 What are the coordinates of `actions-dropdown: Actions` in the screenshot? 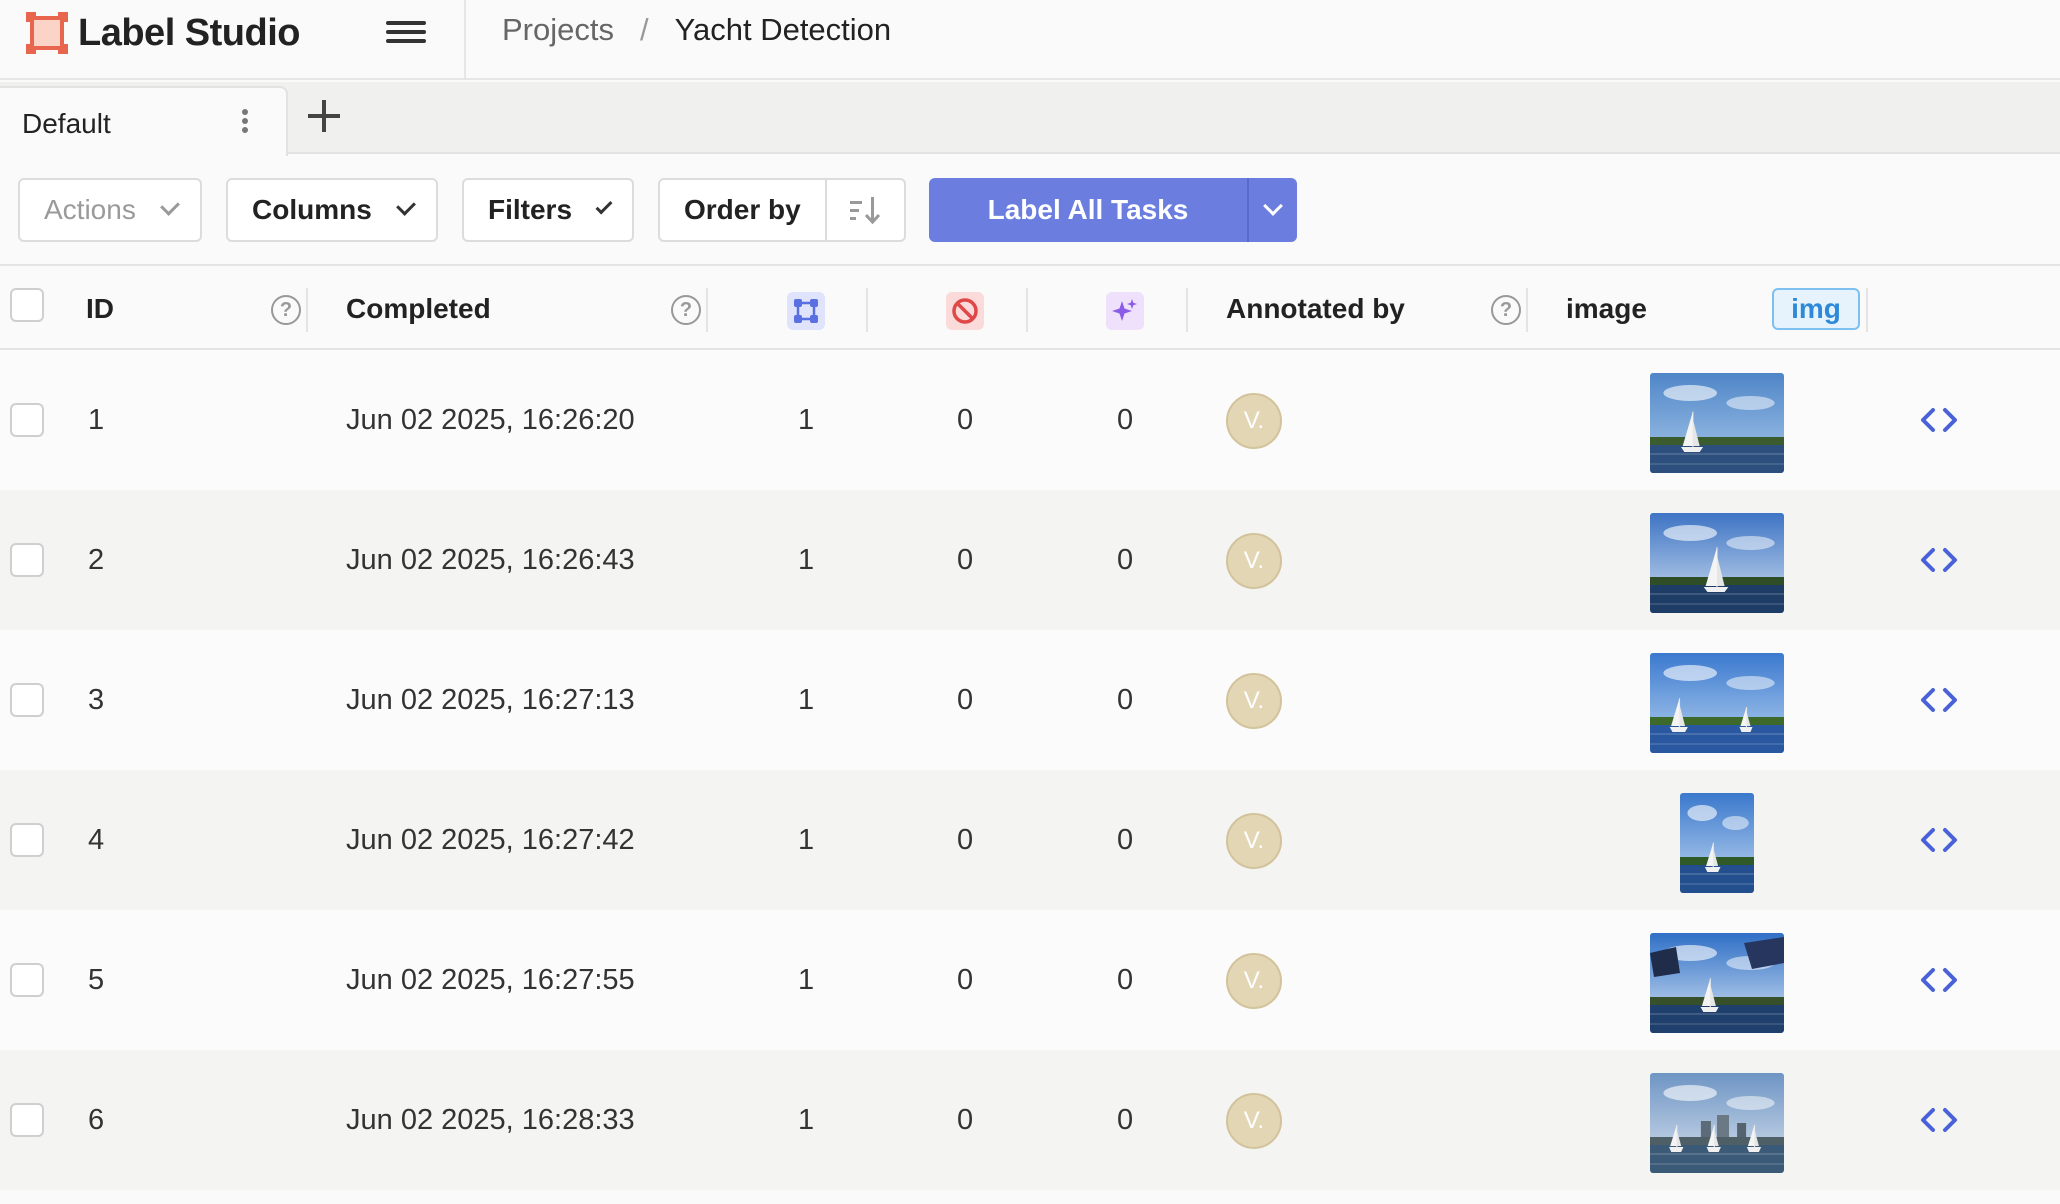 It's located at (110, 210).